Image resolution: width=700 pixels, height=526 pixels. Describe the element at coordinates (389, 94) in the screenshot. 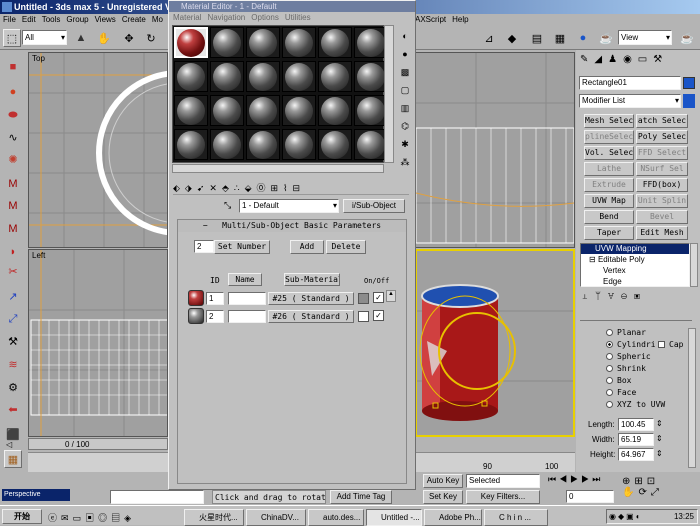

I see `sample-slots-vscrollbar` at that location.